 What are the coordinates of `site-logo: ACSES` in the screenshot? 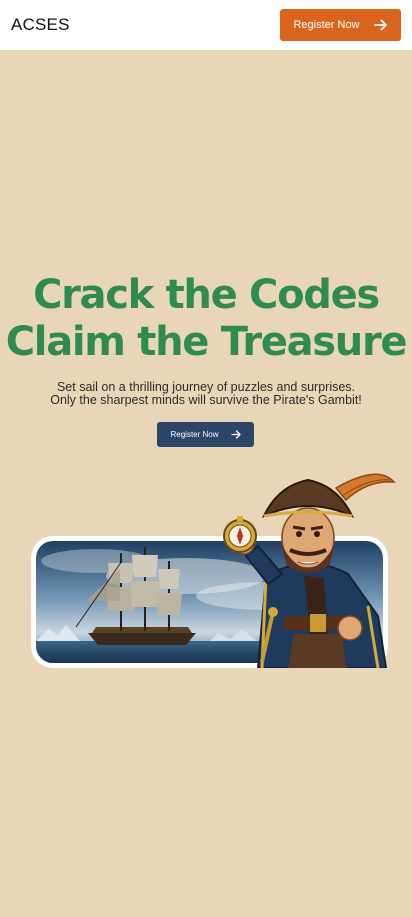 It's located at (40, 25).